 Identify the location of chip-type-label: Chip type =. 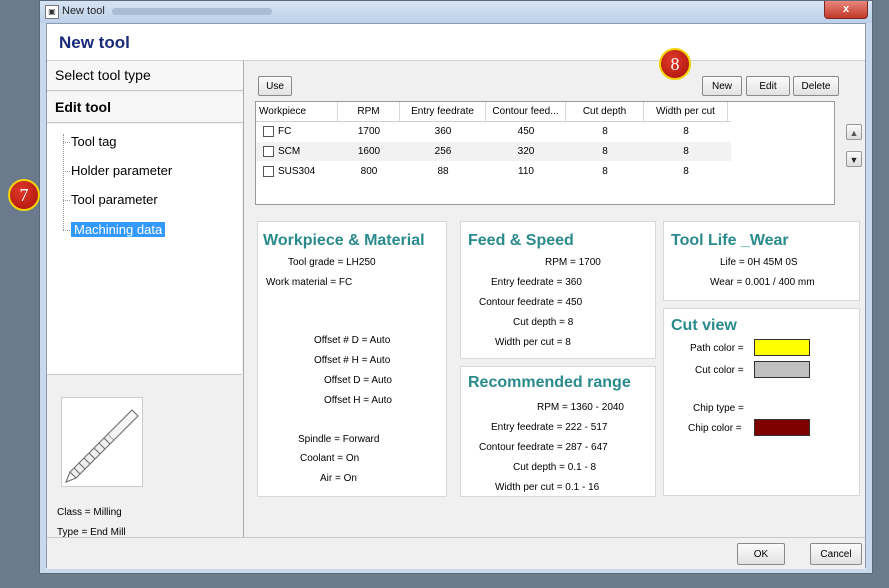
(718, 408).